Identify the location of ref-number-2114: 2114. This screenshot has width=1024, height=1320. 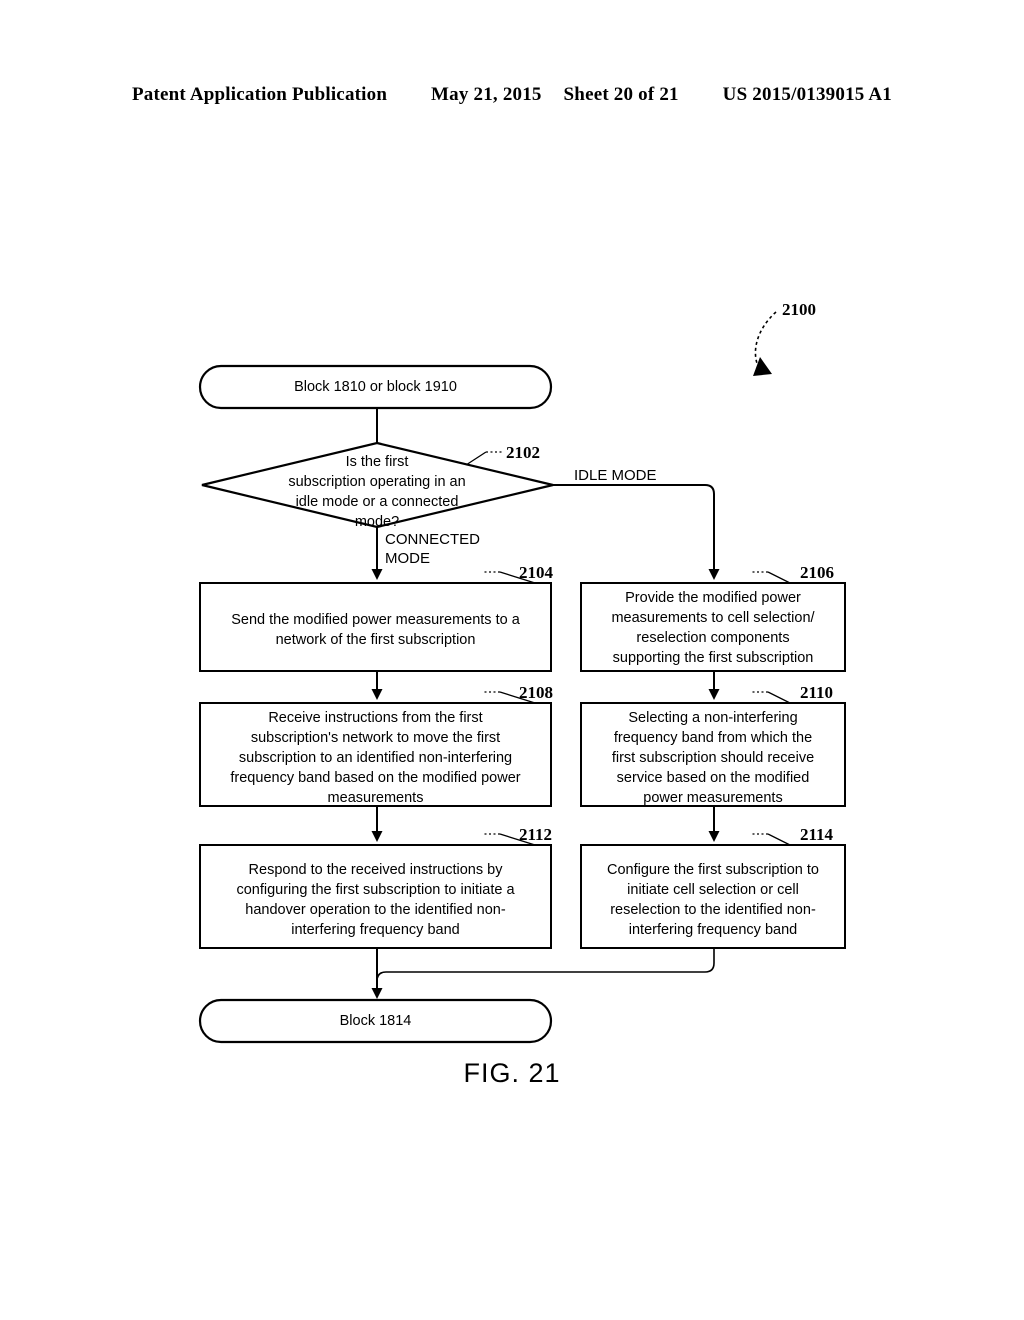
(817, 834).